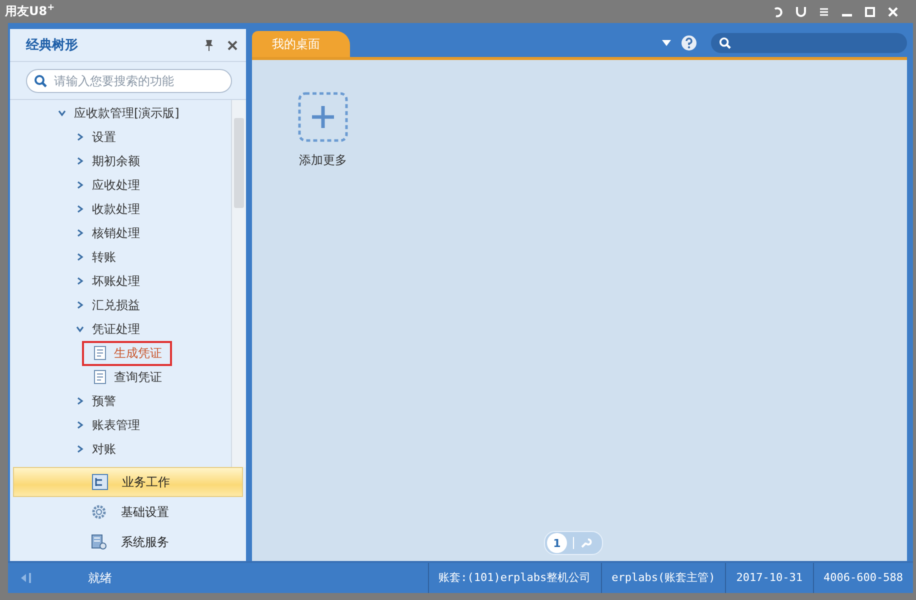 The image size is (916, 600). I want to click on server-gear-icon, so click(99, 542).